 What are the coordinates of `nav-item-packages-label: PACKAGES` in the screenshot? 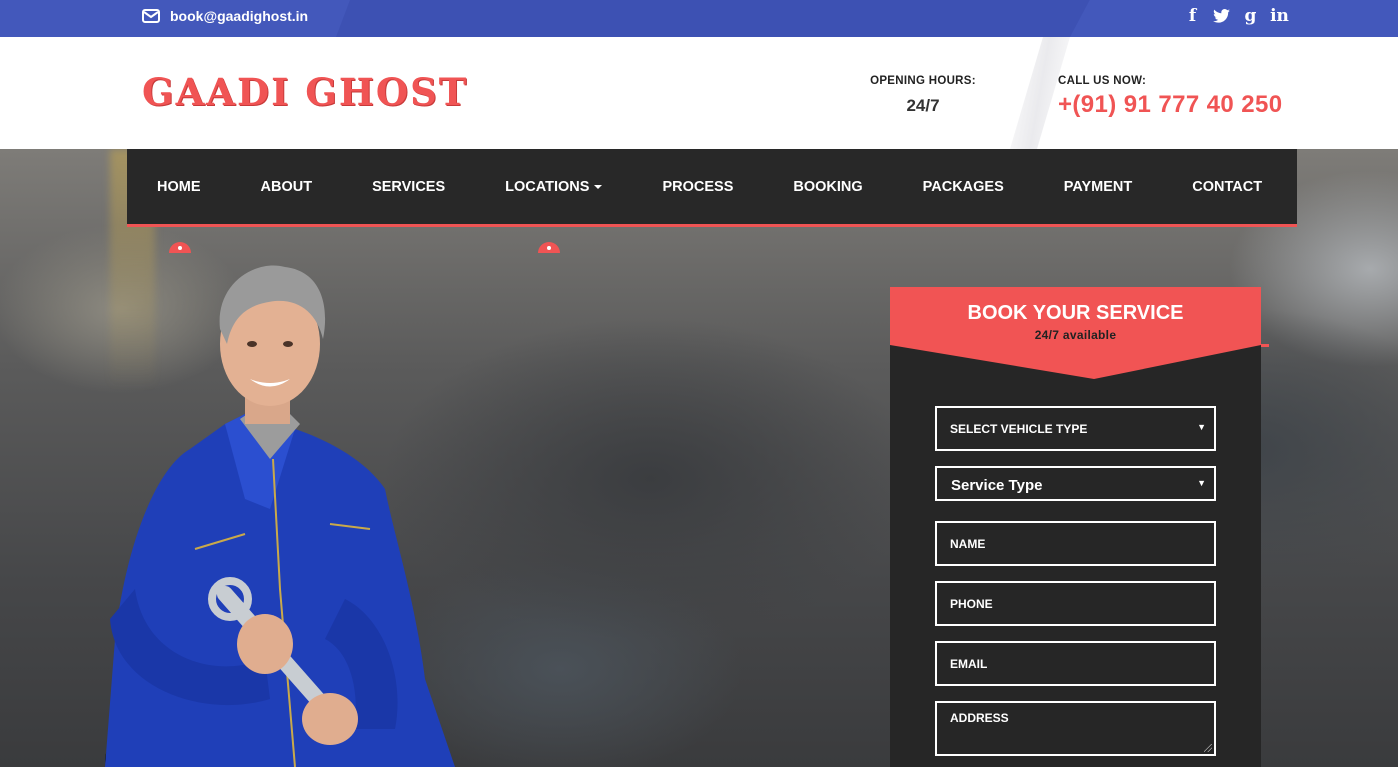 It's located at (963, 186).